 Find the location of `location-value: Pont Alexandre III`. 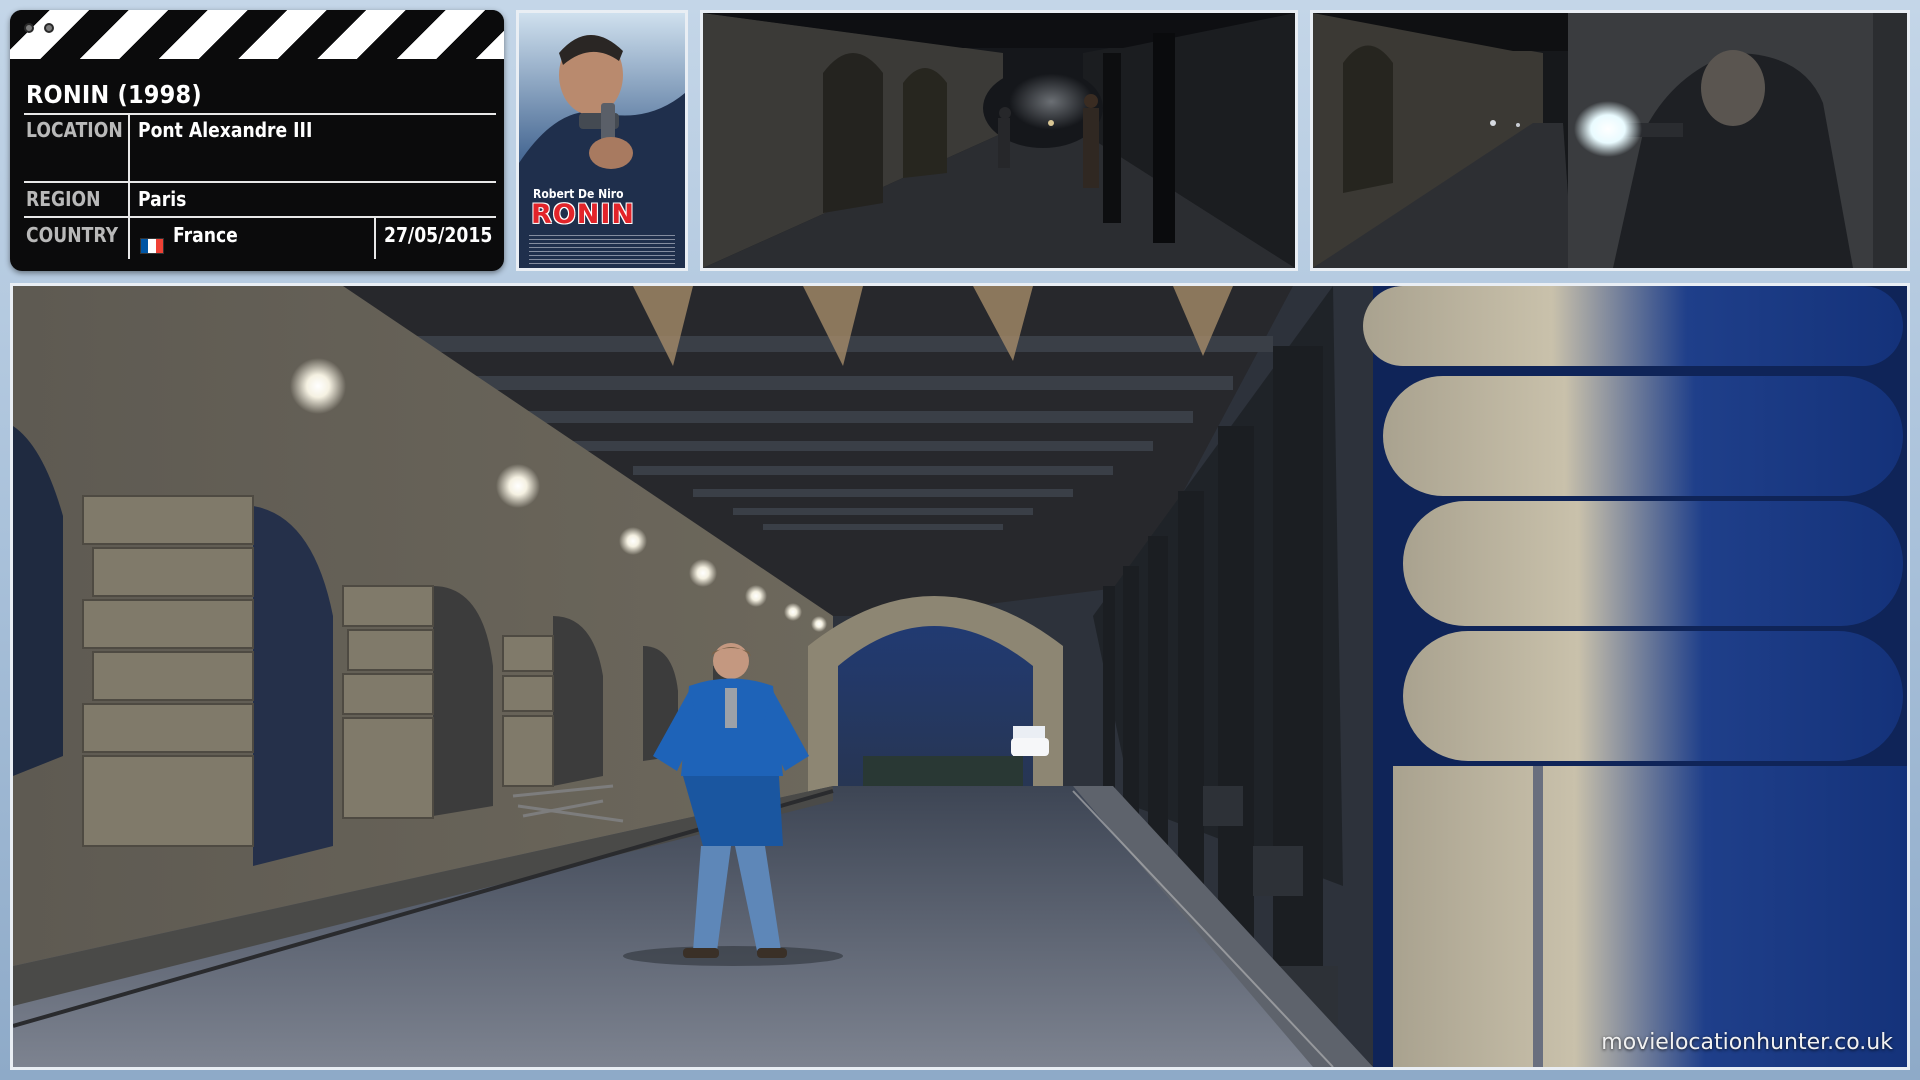

location-value: Pont Alexandre III is located at coordinates (225, 130).